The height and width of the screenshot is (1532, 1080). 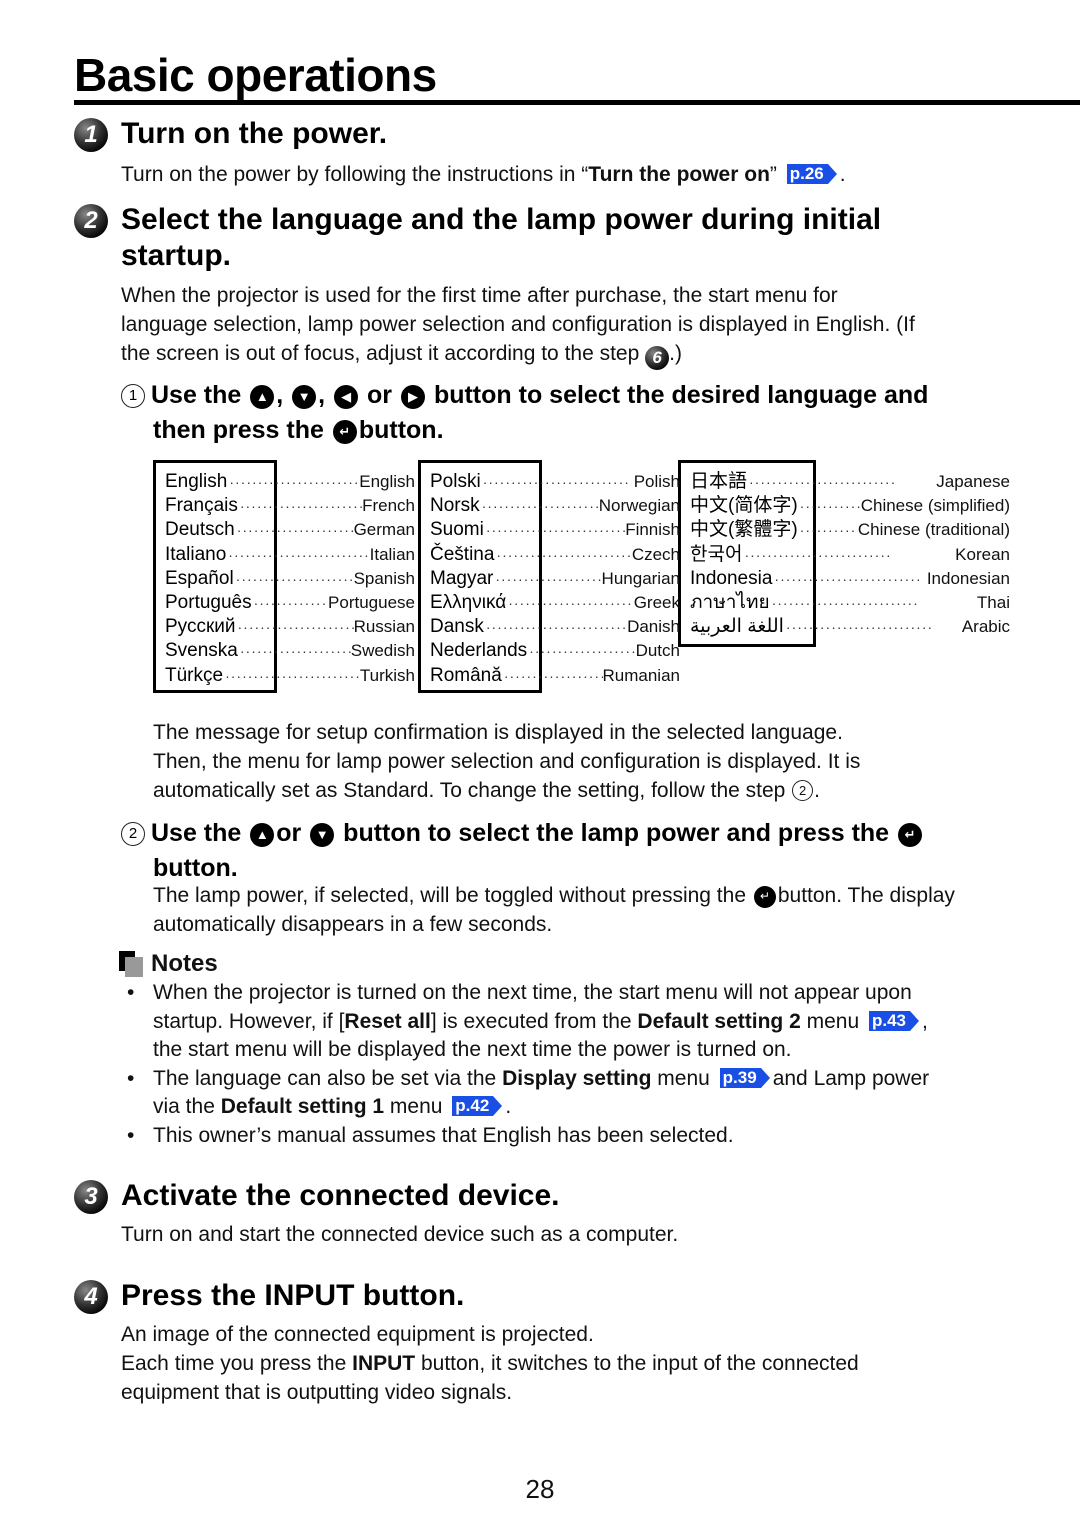 I want to click on page-ref-link-43: p.43, so click(x=894, y=1020).